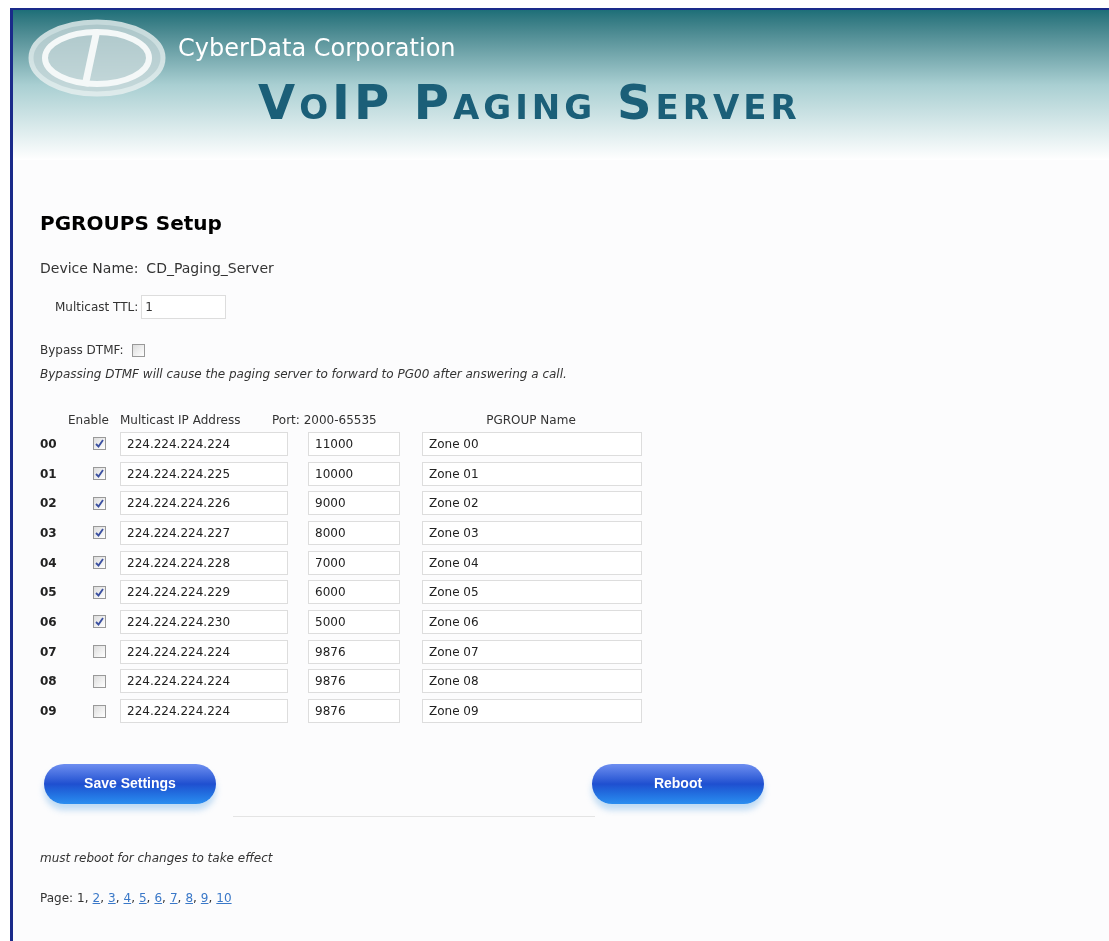 The height and width of the screenshot is (941, 1109). I want to click on pgroup-name-field: Zone 00, so click(532, 443).